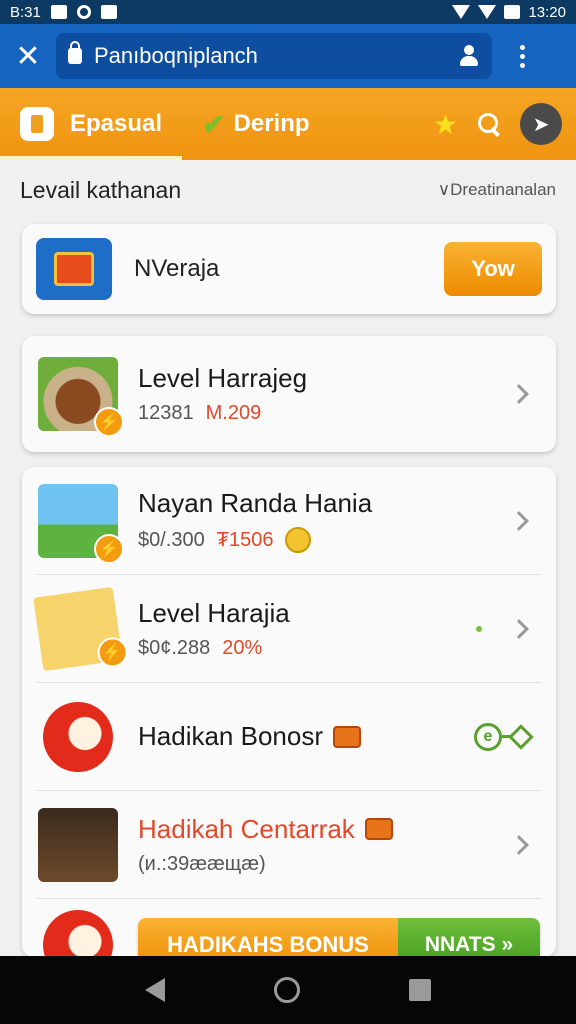 Image resolution: width=576 pixels, height=1024 pixels. What do you see at coordinates (268, 937) in the screenshot?
I see `bonus-label: HADIKAHS BONUS` at bounding box center [268, 937].